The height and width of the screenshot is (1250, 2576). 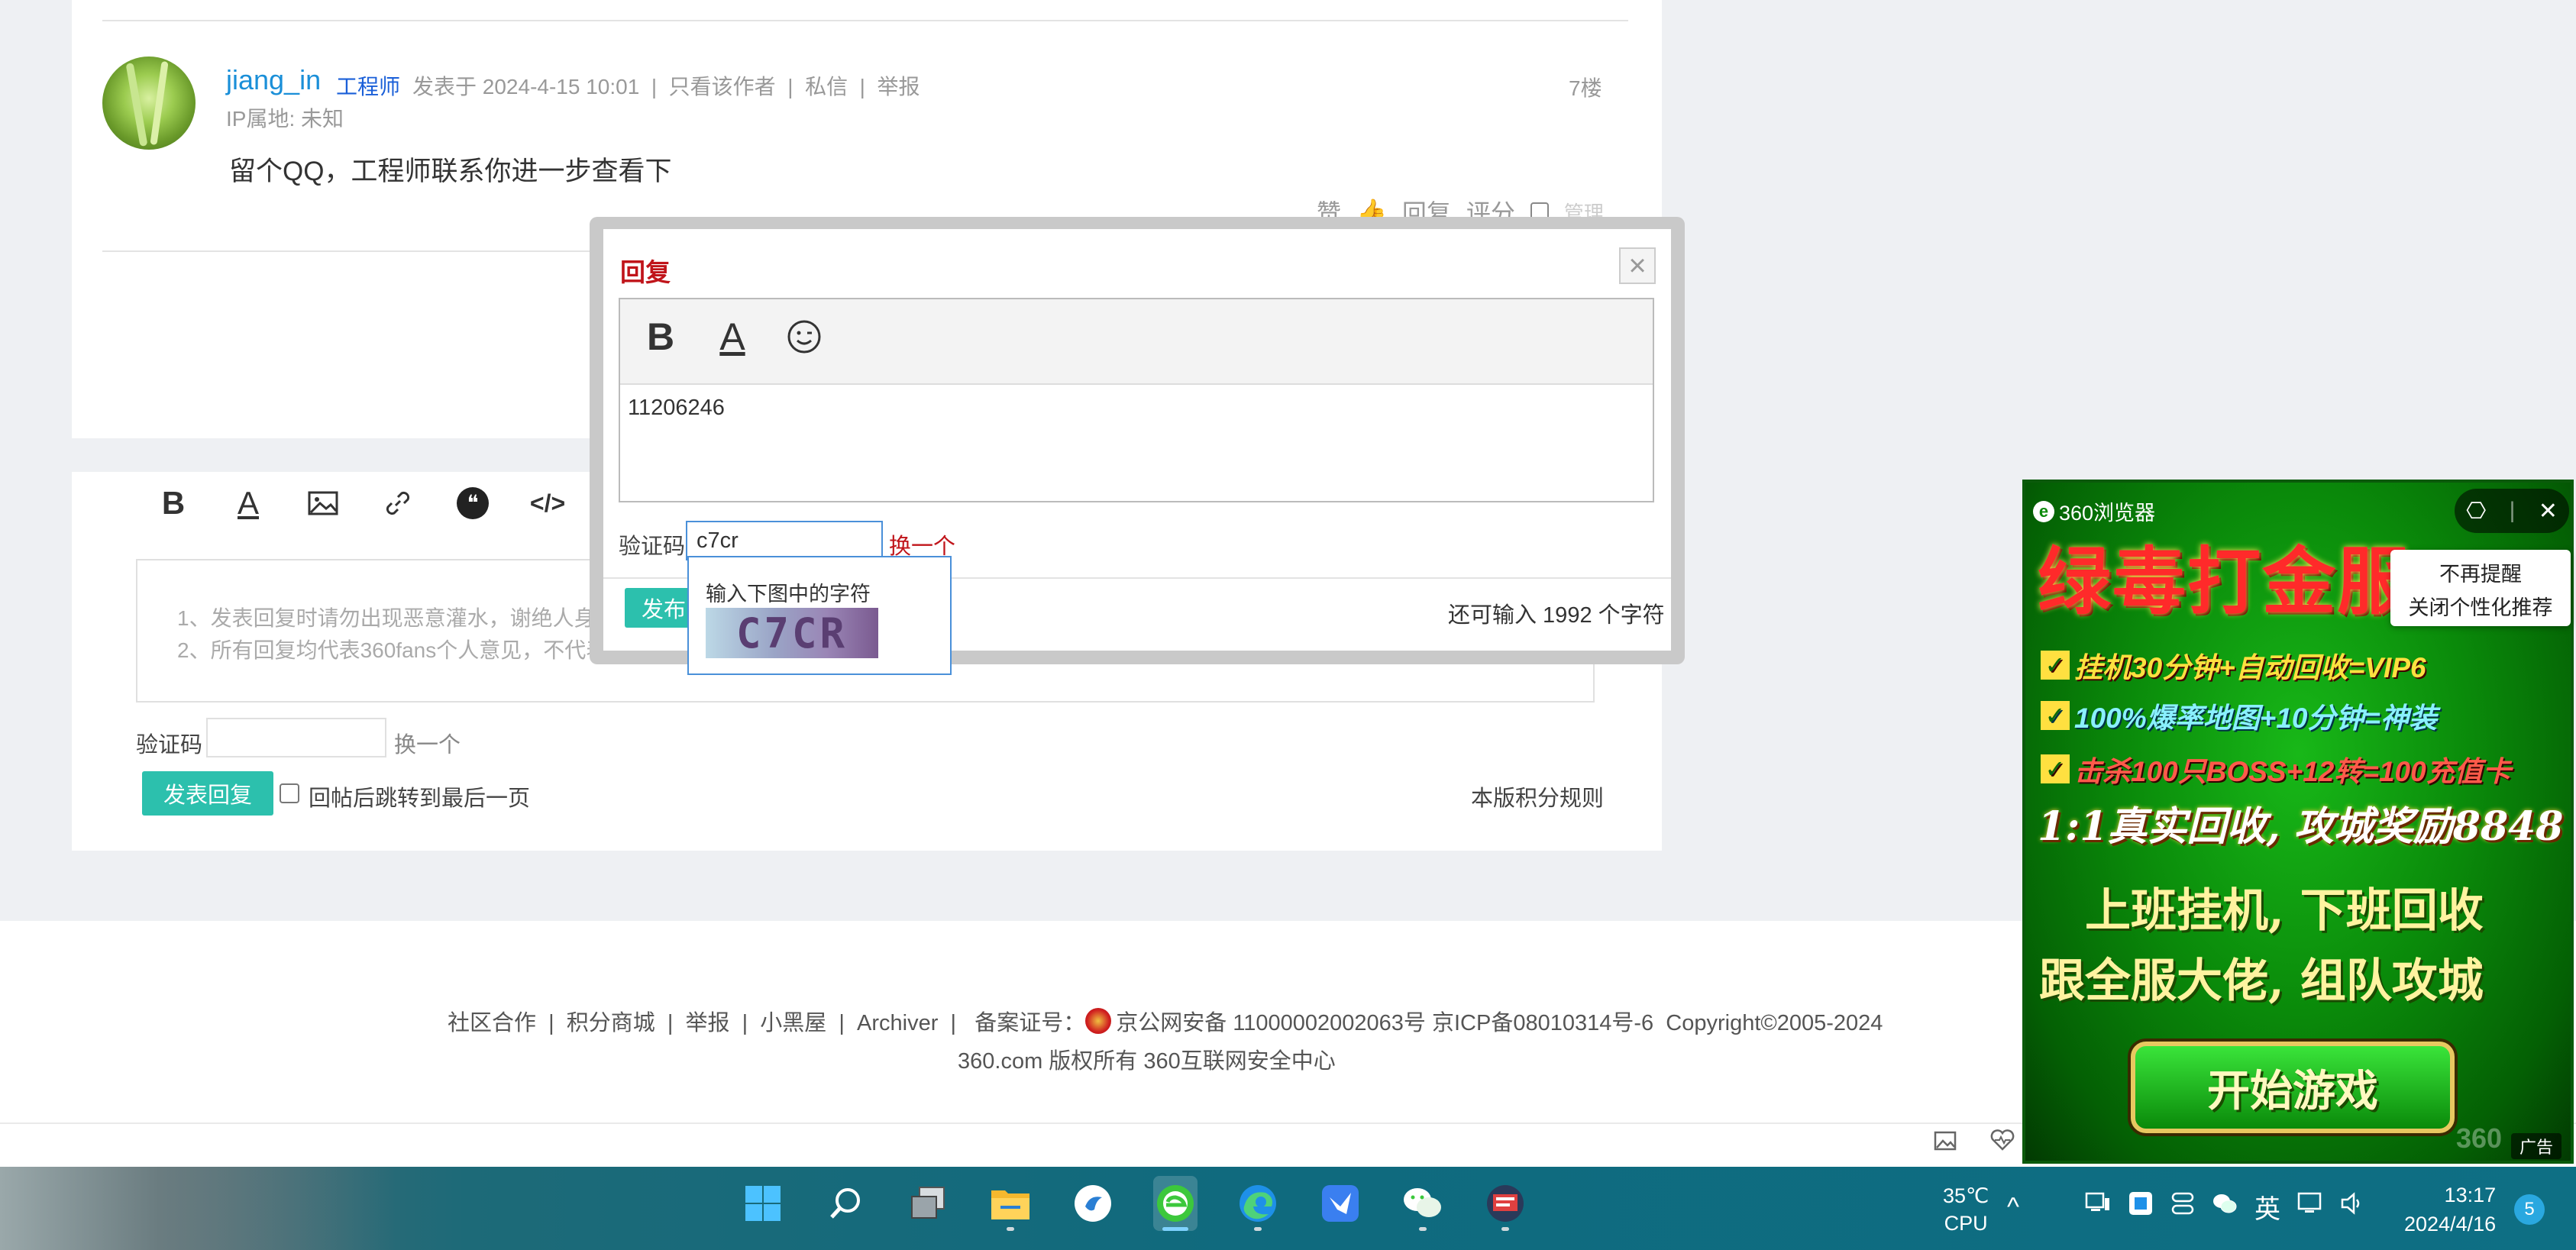 I want to click on ad-feature: ✓ 击杀100只BOSS+12转=100充值卡, so click(x=2276, y=769).